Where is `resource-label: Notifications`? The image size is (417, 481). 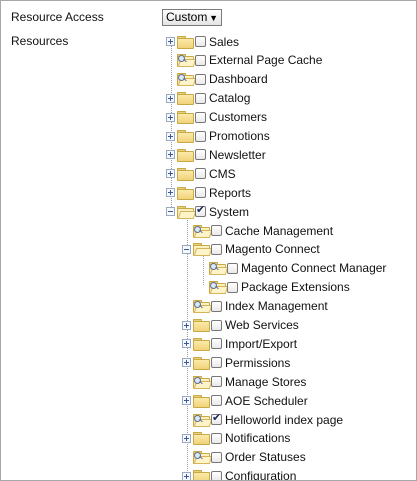 resource-label: Notifications is located at coordinates (258, 438).